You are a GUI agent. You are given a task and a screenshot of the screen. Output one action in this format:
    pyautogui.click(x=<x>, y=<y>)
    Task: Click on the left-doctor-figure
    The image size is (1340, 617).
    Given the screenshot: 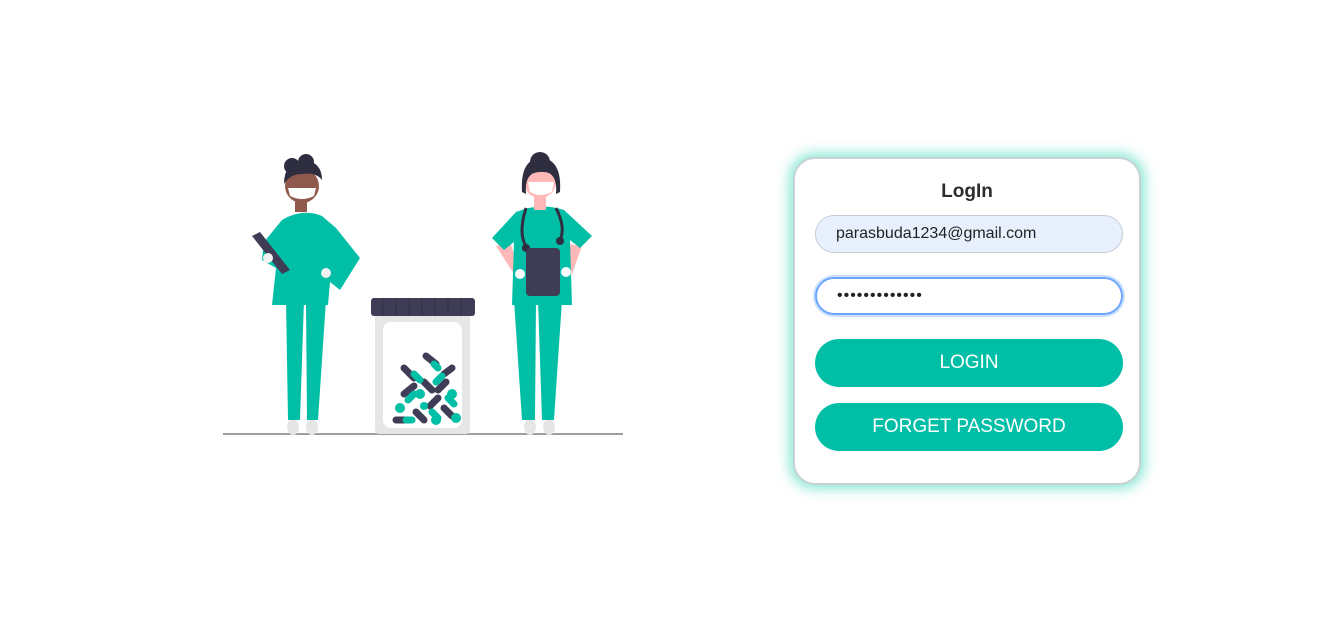 What is the action you would take?
    pyautogui.click(x=306, y=294)
    